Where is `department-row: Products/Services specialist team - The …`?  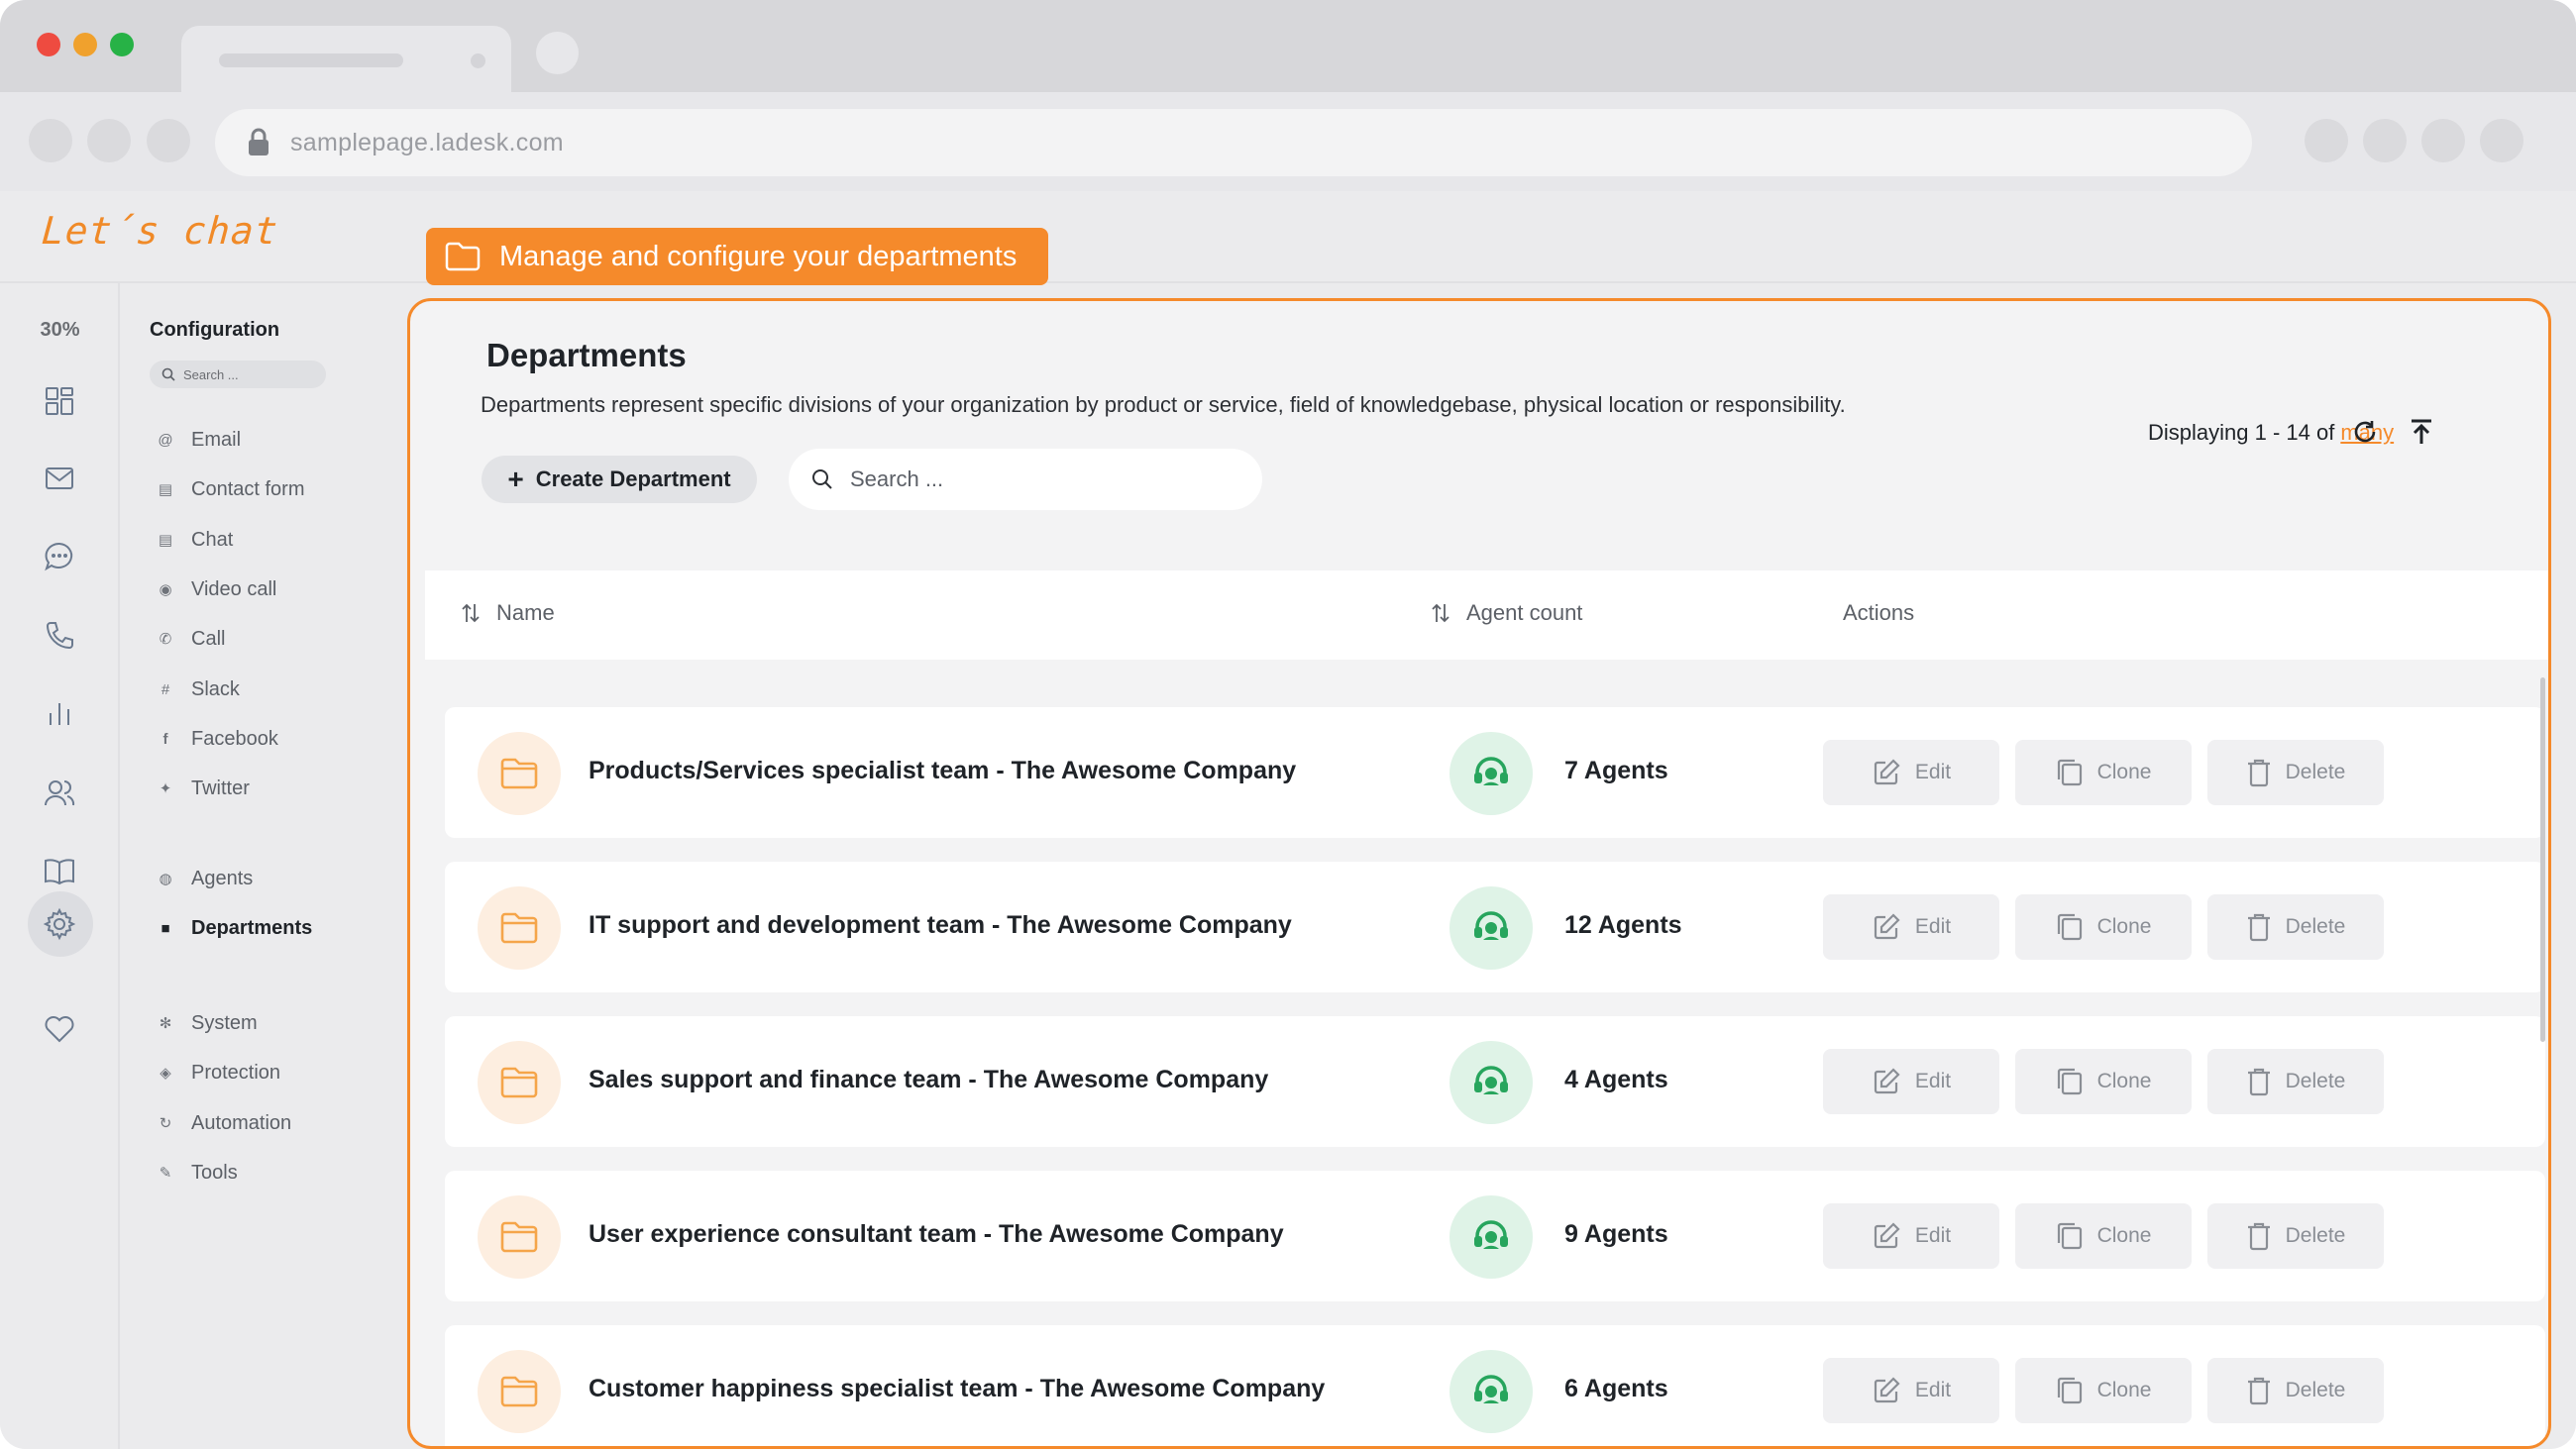 department-row: Products/Services specialist team - The … is located at coordinates (1495, 772).